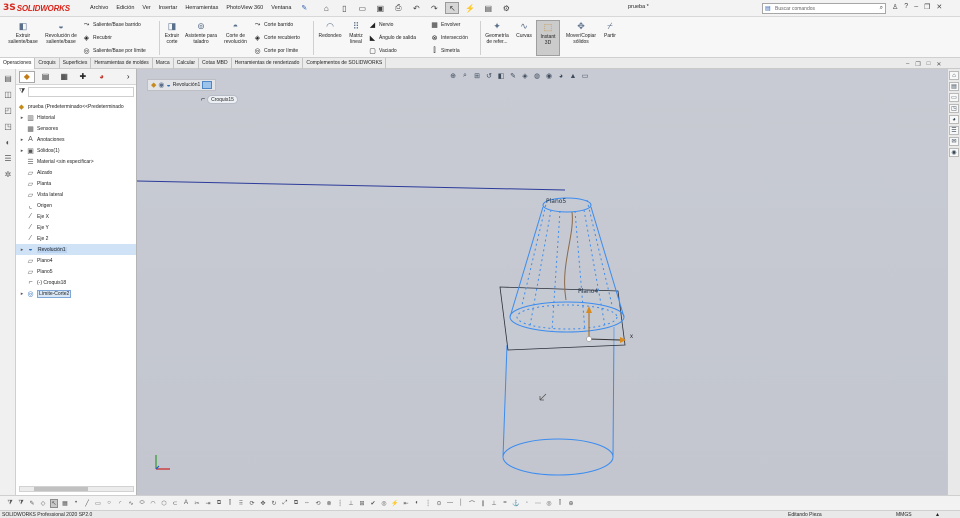  What do you see at coordinates (395, 503) in the screenshot?
I see `rapid-sketch-icon: ⚡` at bounding box center [395, 503].